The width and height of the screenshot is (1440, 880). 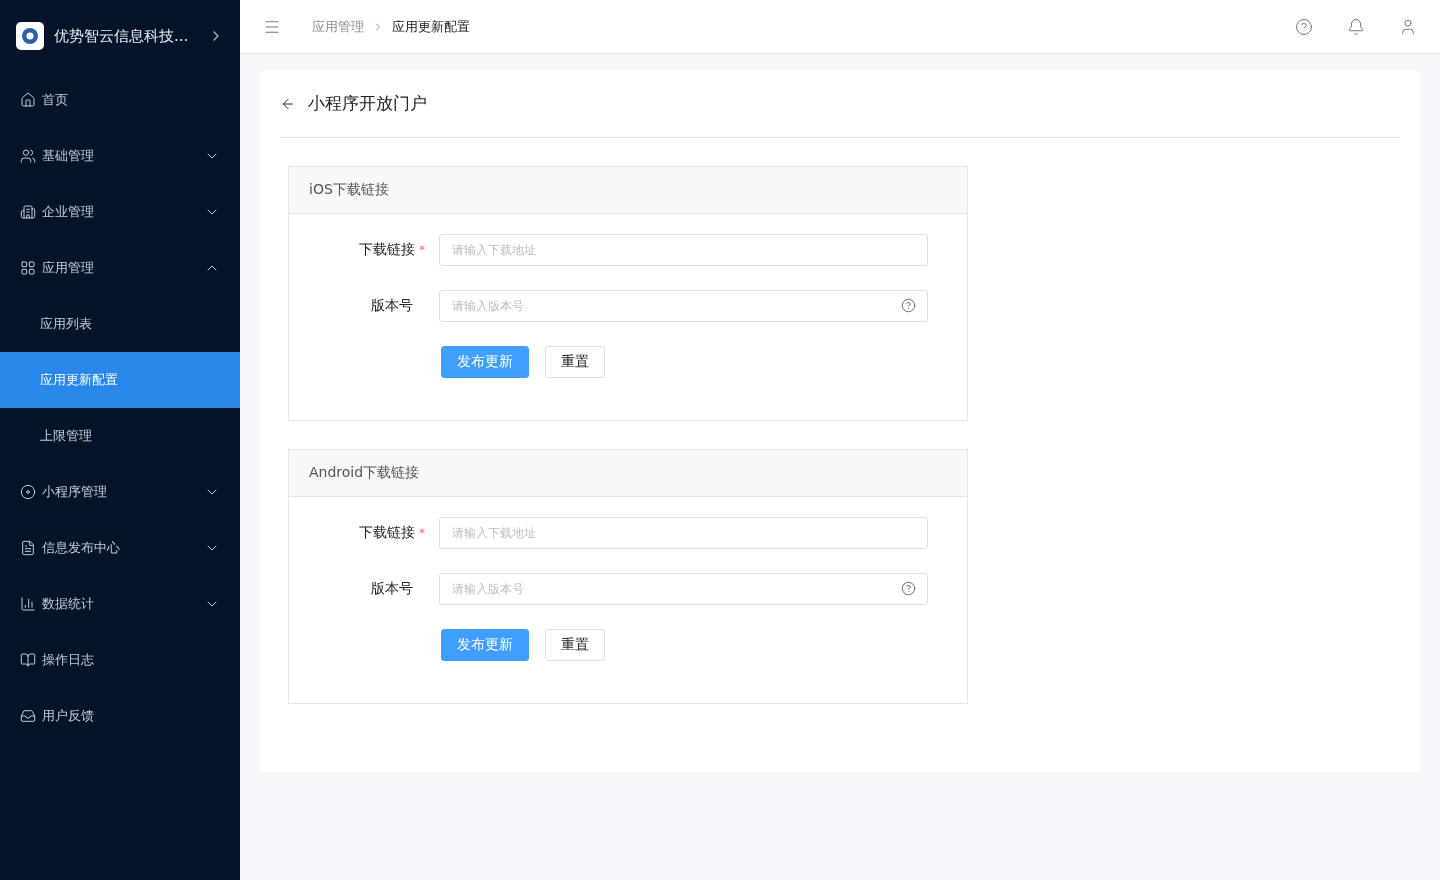 I want to click on sidebar-item: 数据统计, so click(x=120, y=604).